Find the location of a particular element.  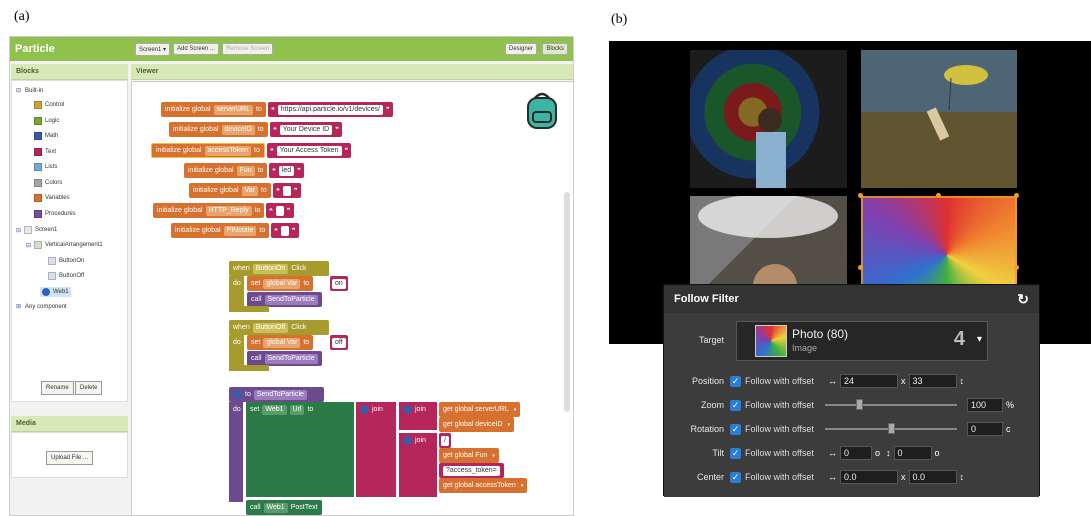

text-value: https://api.particle.io/v1/devices/ is located at coordinates (330, 109).